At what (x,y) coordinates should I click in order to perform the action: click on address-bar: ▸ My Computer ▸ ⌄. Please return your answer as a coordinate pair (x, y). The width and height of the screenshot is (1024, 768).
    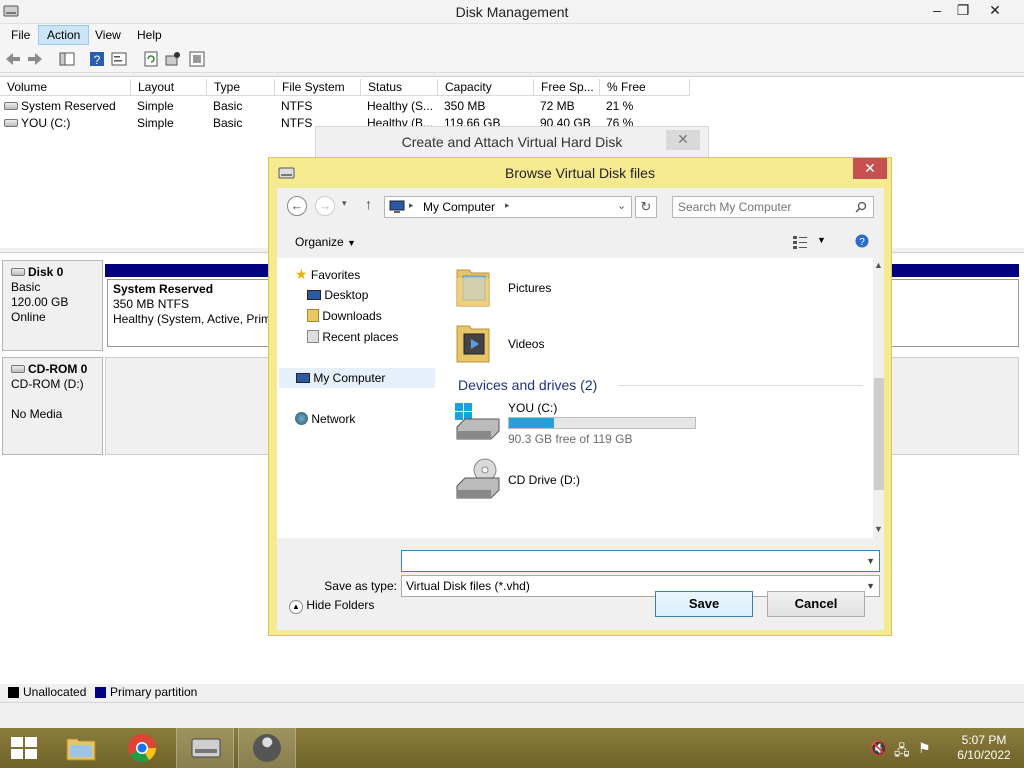
    Looking at the image, I should click on (508, 207).